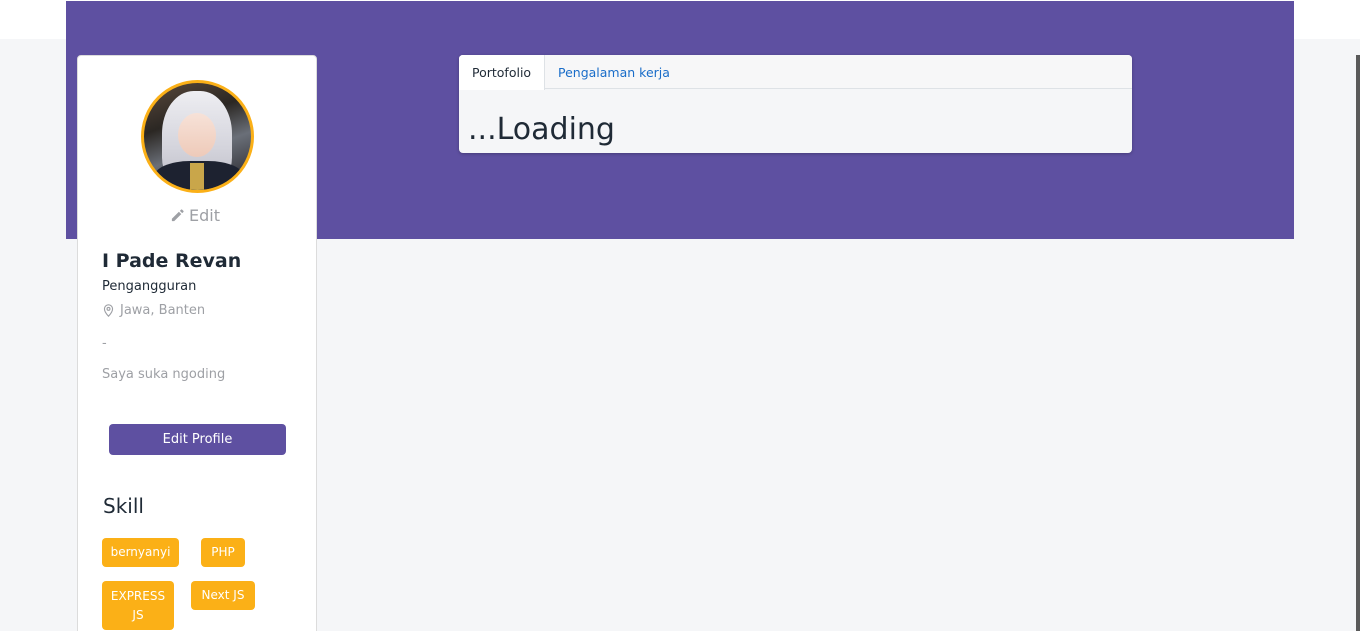 This screenshot has width=1360, height=631. I want to click on edit-profile-button: Edit Profile, so click(197, 439).